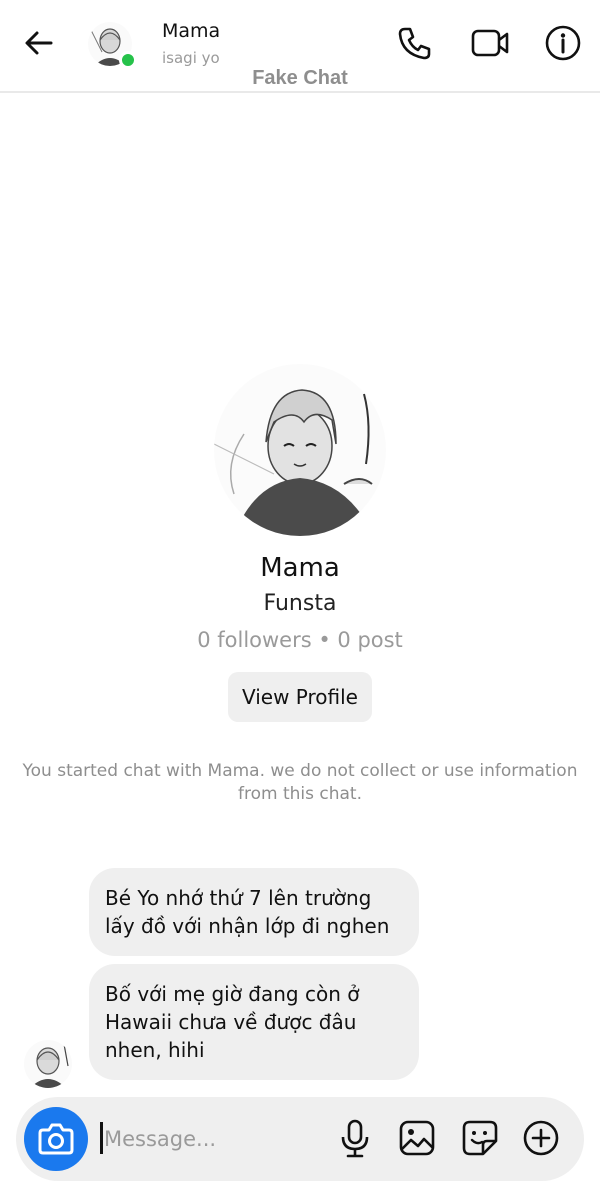 The height and width of the screenshot is (1202, 600). Describe the element at coordinates (300, 78) in the screenshot. I see `fake-chat-watermark: Fake Chat` at that location.